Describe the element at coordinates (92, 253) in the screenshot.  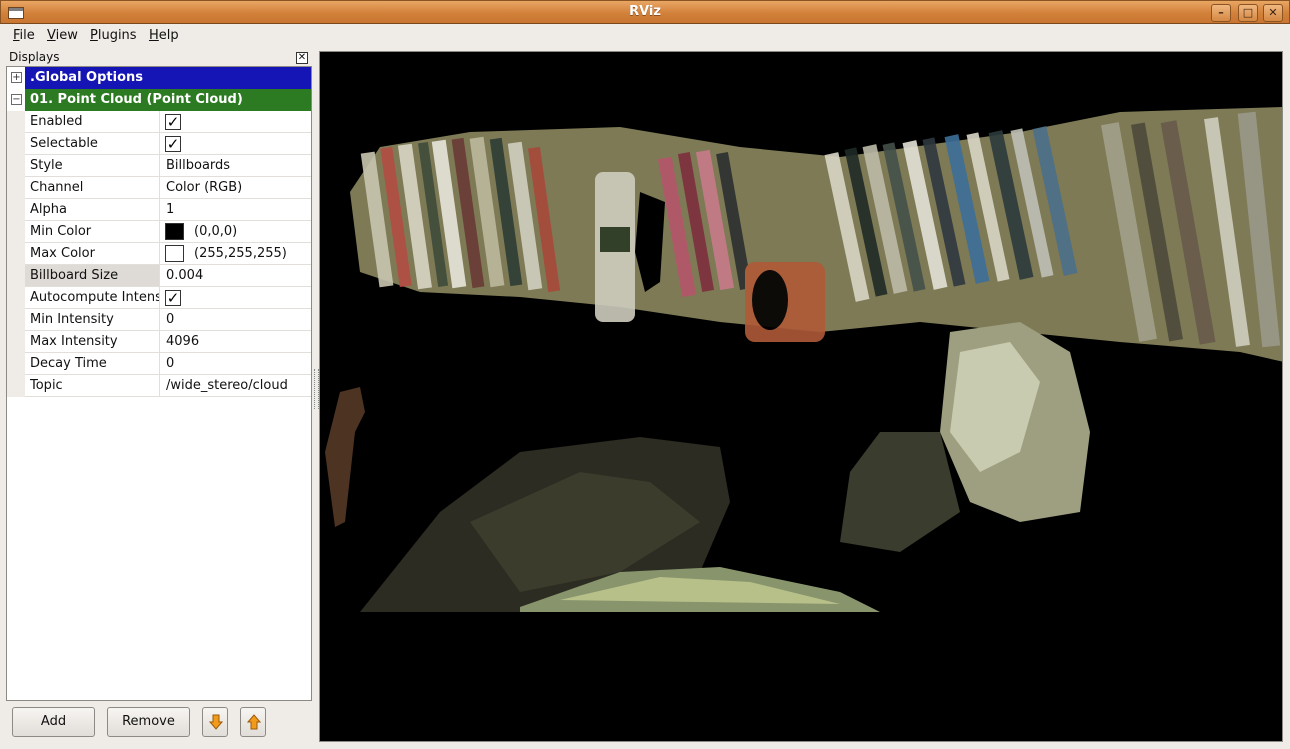
I see `property-name: Max Color` at that location.